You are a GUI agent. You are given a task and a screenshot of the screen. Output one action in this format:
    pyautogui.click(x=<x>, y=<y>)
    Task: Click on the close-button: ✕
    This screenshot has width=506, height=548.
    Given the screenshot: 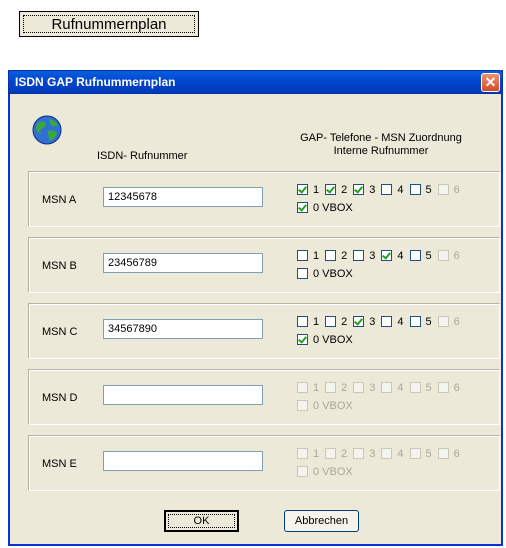 What is the action you would take?
    pyautogui.click(x=490, y=82)
    